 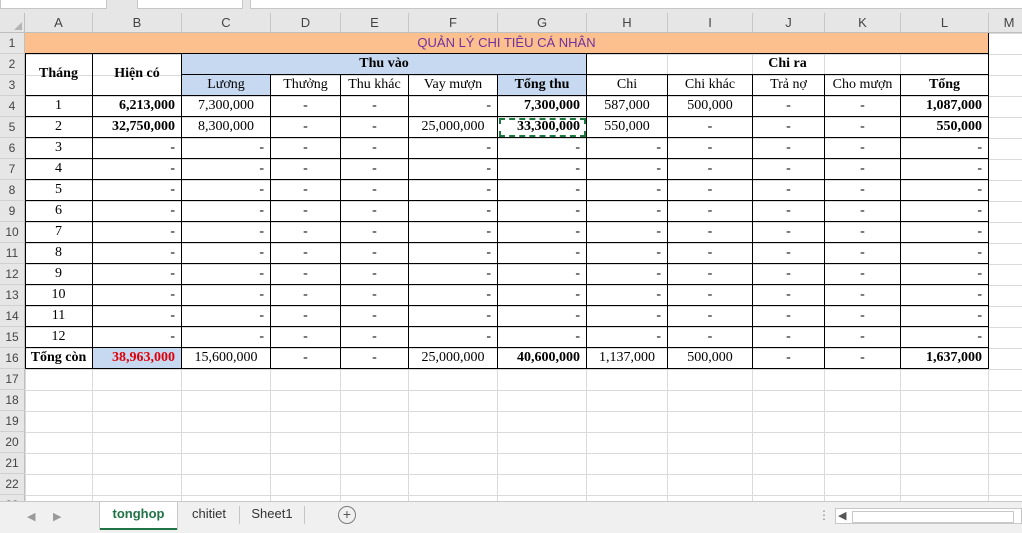 What do you see at coordinates (306, 253) in the screenshot?
I see `cell-thuong-8: -` at bounding box center [306, 253].